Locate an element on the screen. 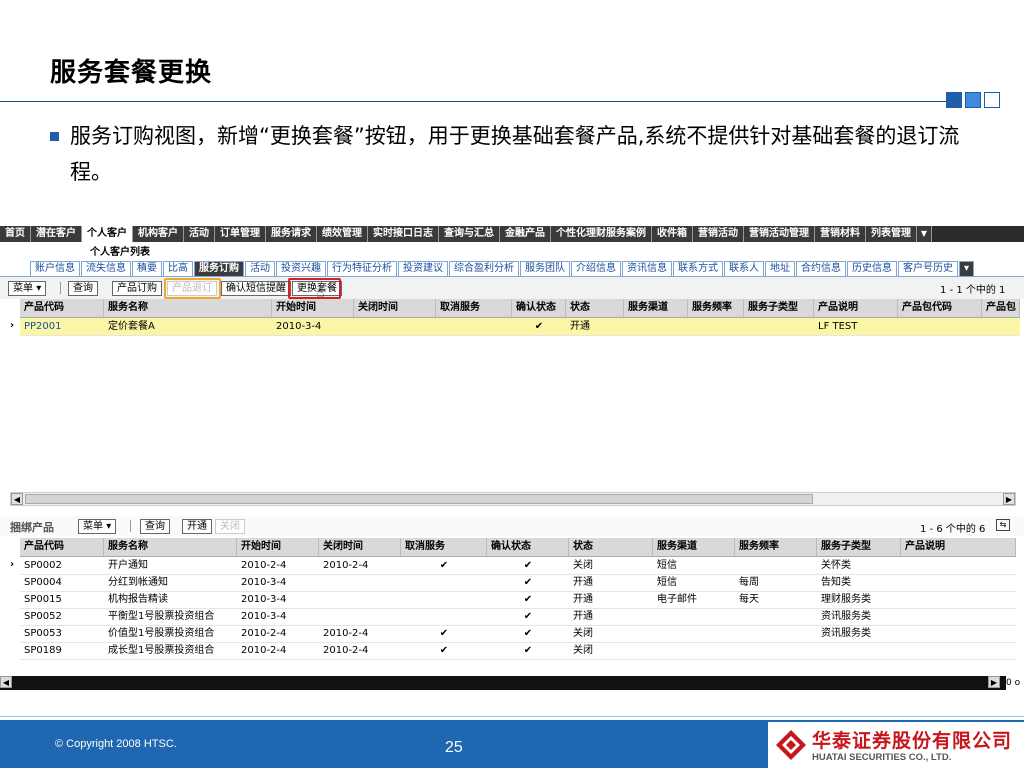 This screenshot has width=1024, height=768. sub-tab: 历史信息 is located at coordinates (872, 268).